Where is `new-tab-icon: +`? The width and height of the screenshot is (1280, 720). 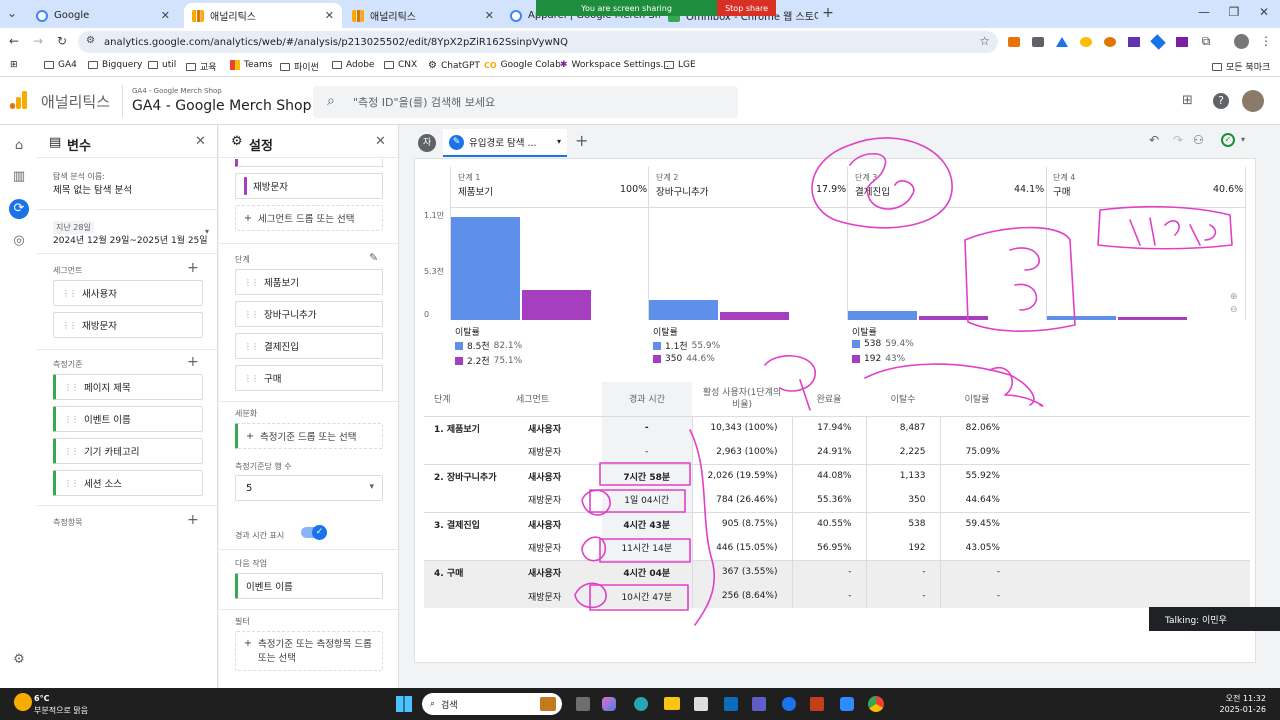
new-tab-icon: + is located at coordinates (828, 13).